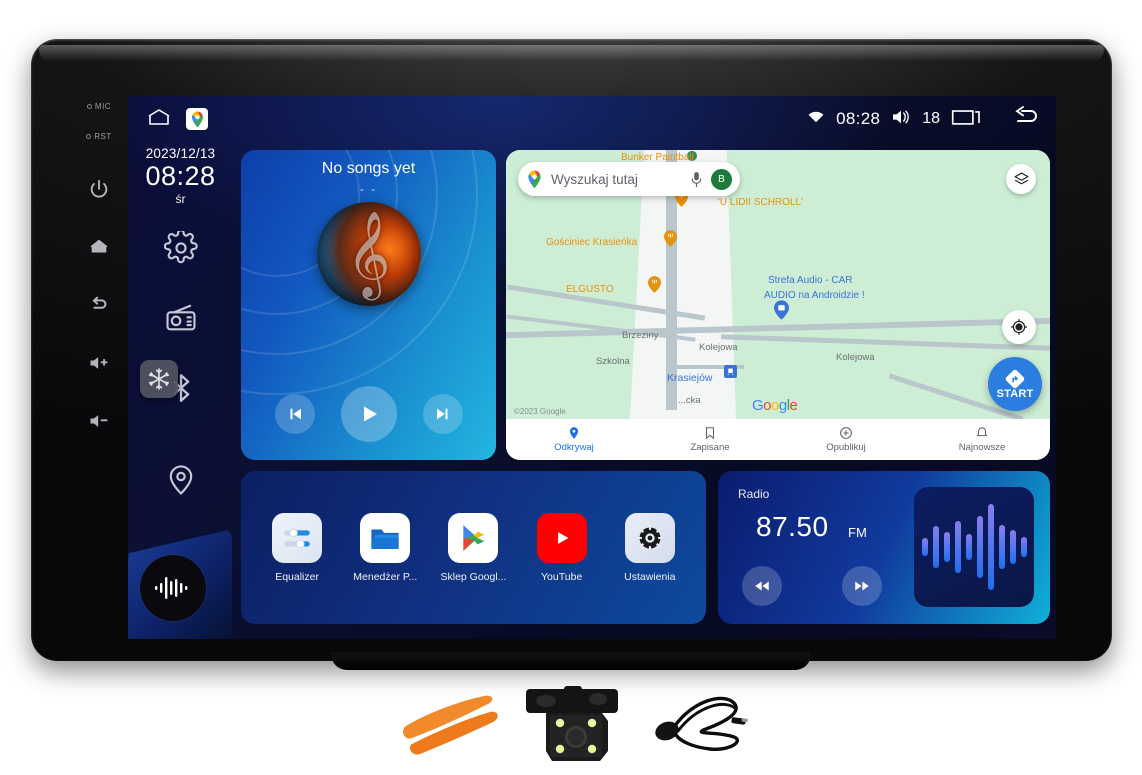 Image resolution: width=1142 pixels, height=775 pixels. I want to click on map-nav-odkrywaj: Odkrywaj, so click(574, 439).